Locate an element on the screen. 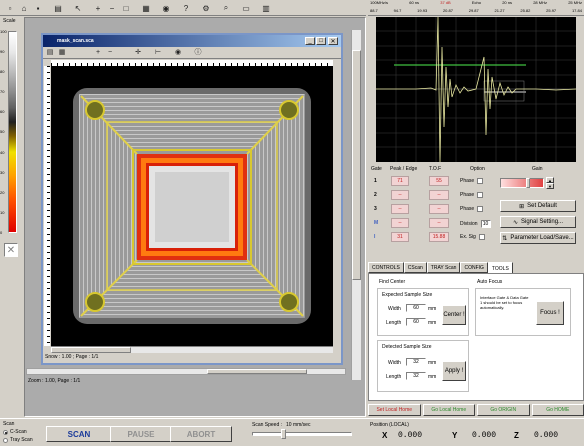 Image resolution: width=584 pixels, height=446 pixels. fit-icon: □ is located at coordinates (126, 8).